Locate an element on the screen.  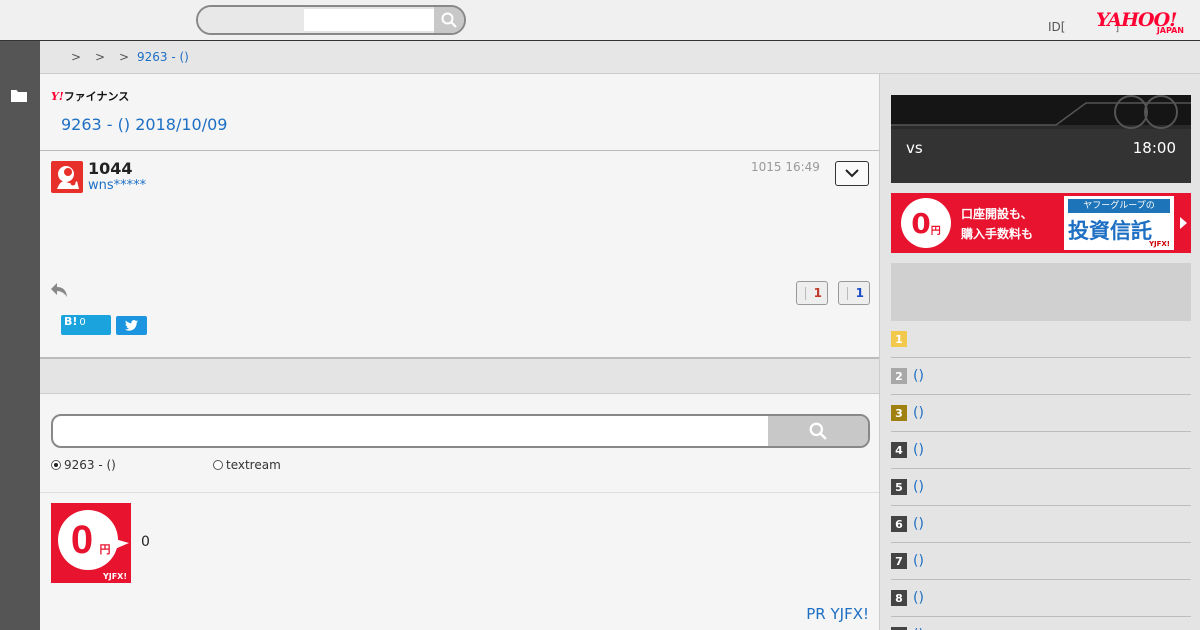
ranking-item: 6 () is located at coordinates (1041, 524).